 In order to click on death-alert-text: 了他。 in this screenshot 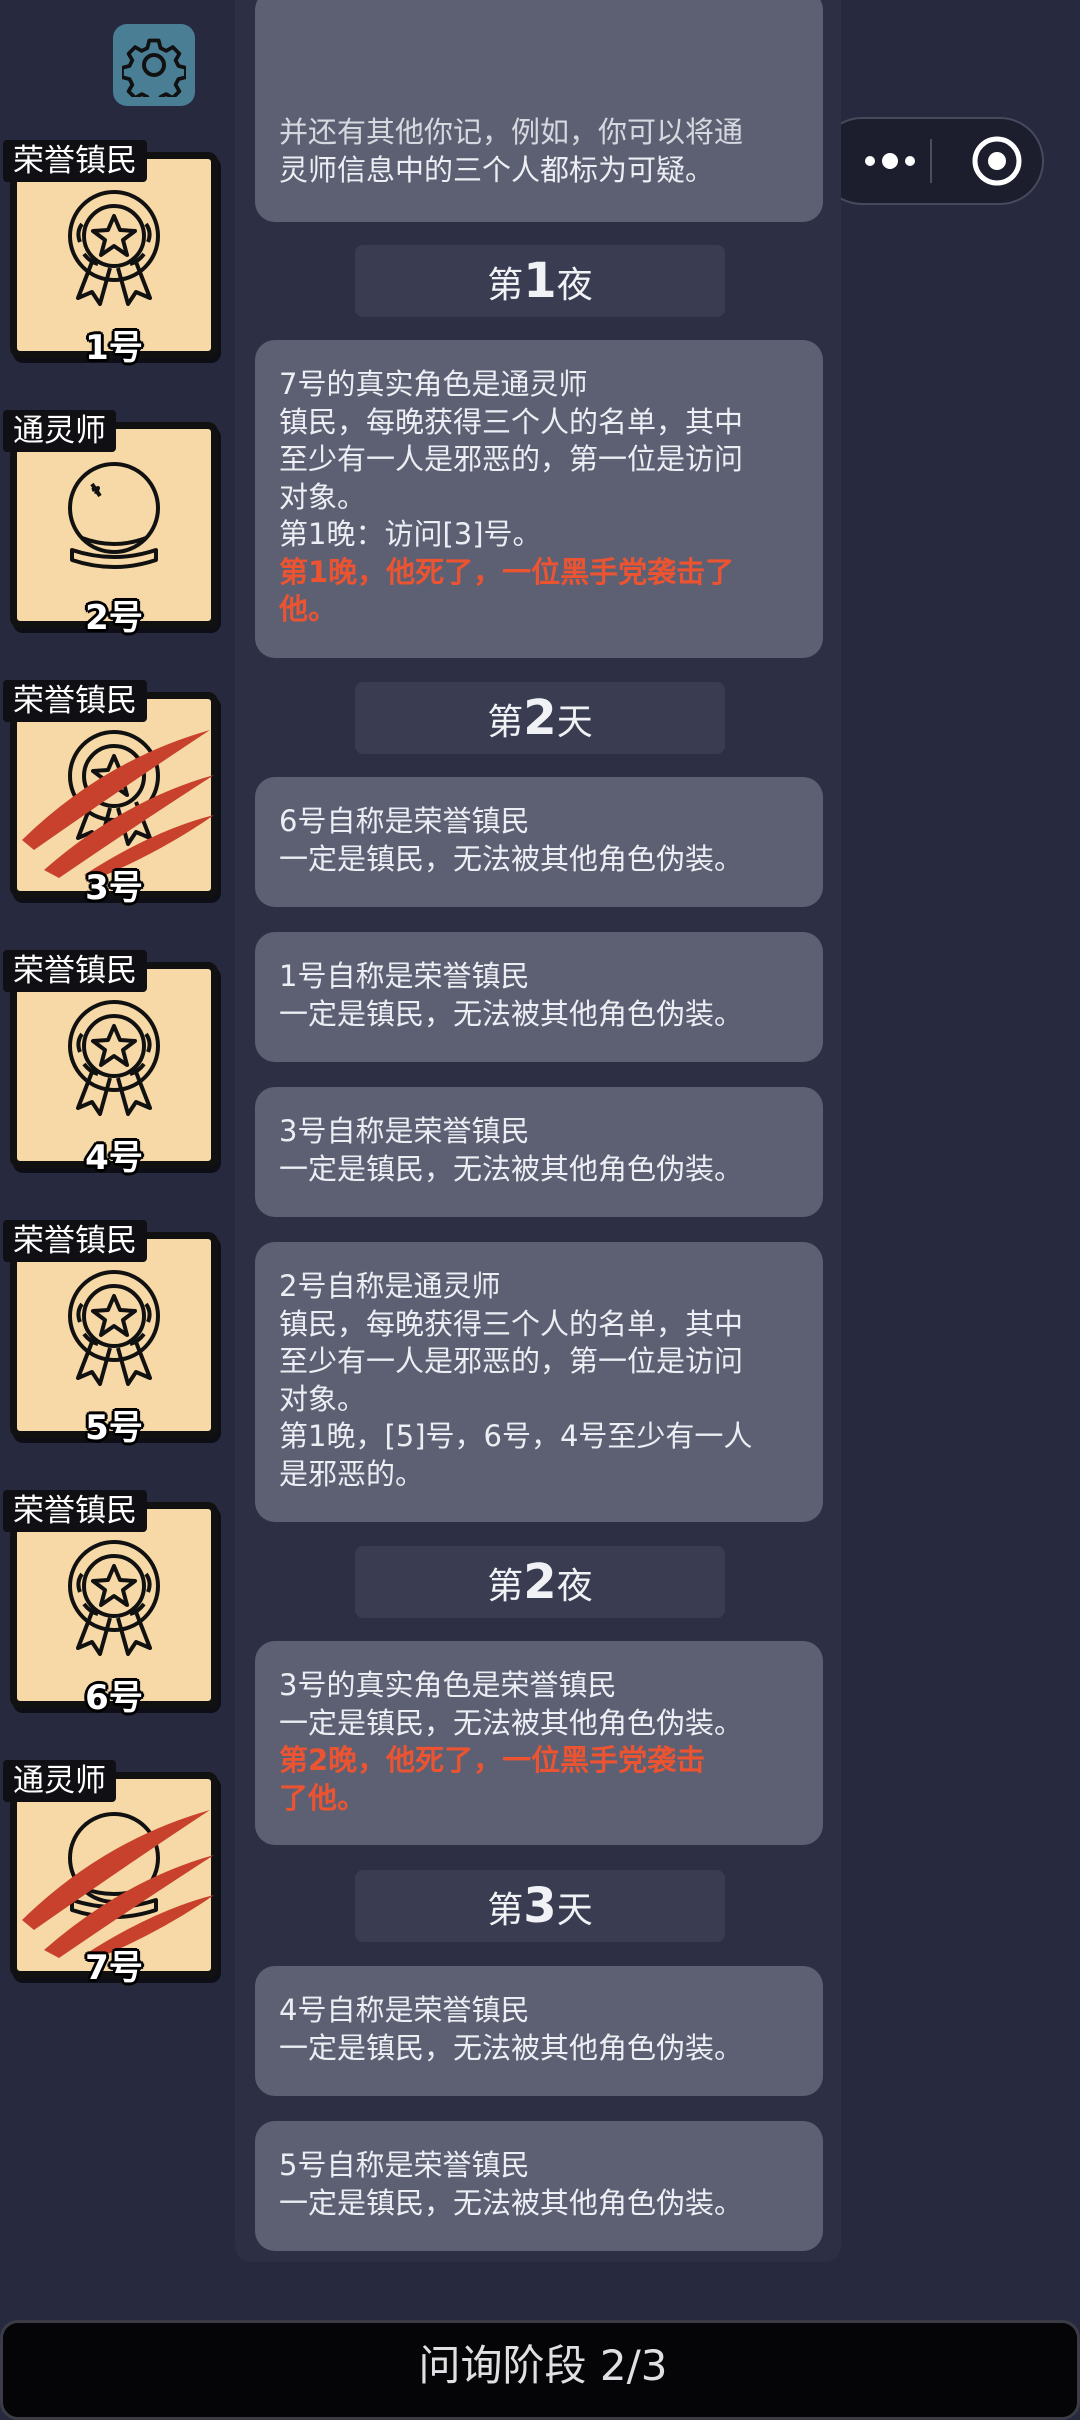, I will do `click(323, 1797)`.